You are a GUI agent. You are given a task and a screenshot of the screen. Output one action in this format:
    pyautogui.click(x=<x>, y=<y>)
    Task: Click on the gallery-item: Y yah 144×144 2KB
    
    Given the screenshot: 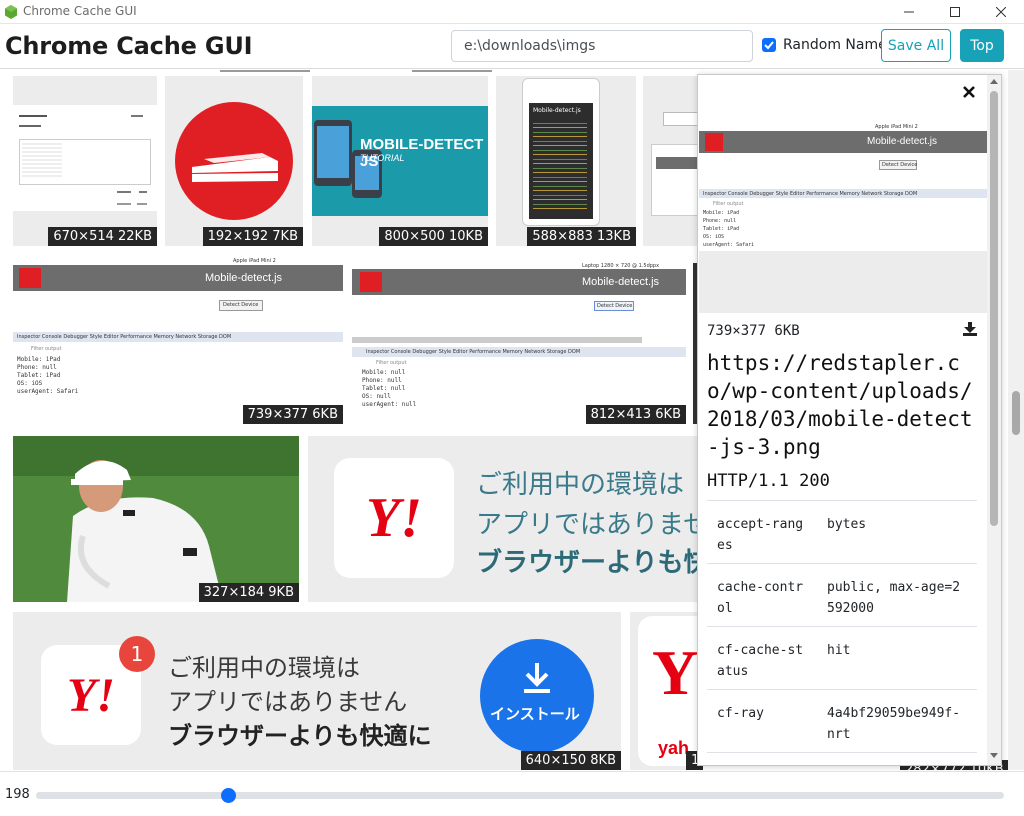 What is the action you would take?
    pyautogui.click(x=666, y=691)
    